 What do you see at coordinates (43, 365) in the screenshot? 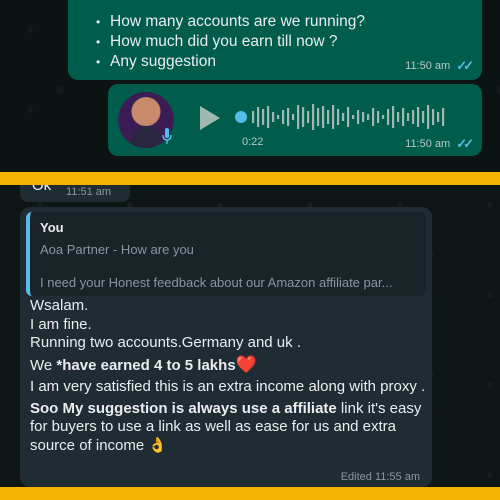
I see `message-text: We` at bounding box center [43, 365].